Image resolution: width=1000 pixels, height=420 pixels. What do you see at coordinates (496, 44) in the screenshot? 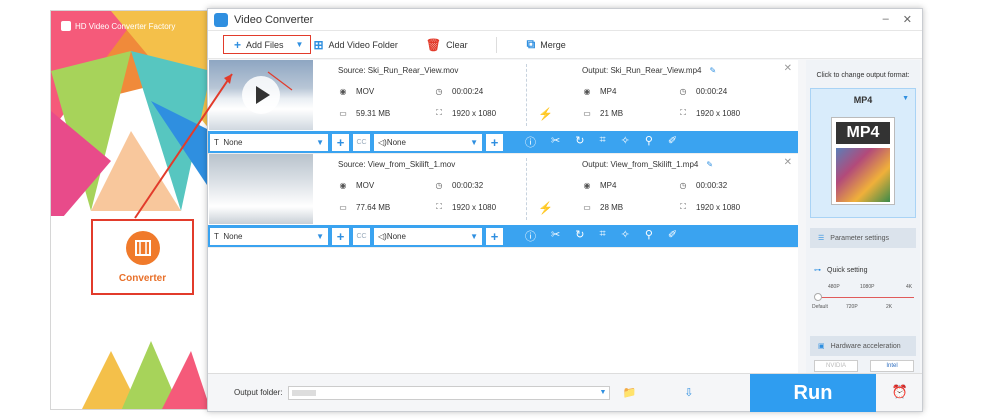
I see `toolbar-divider` at bounding box center [496, 44].